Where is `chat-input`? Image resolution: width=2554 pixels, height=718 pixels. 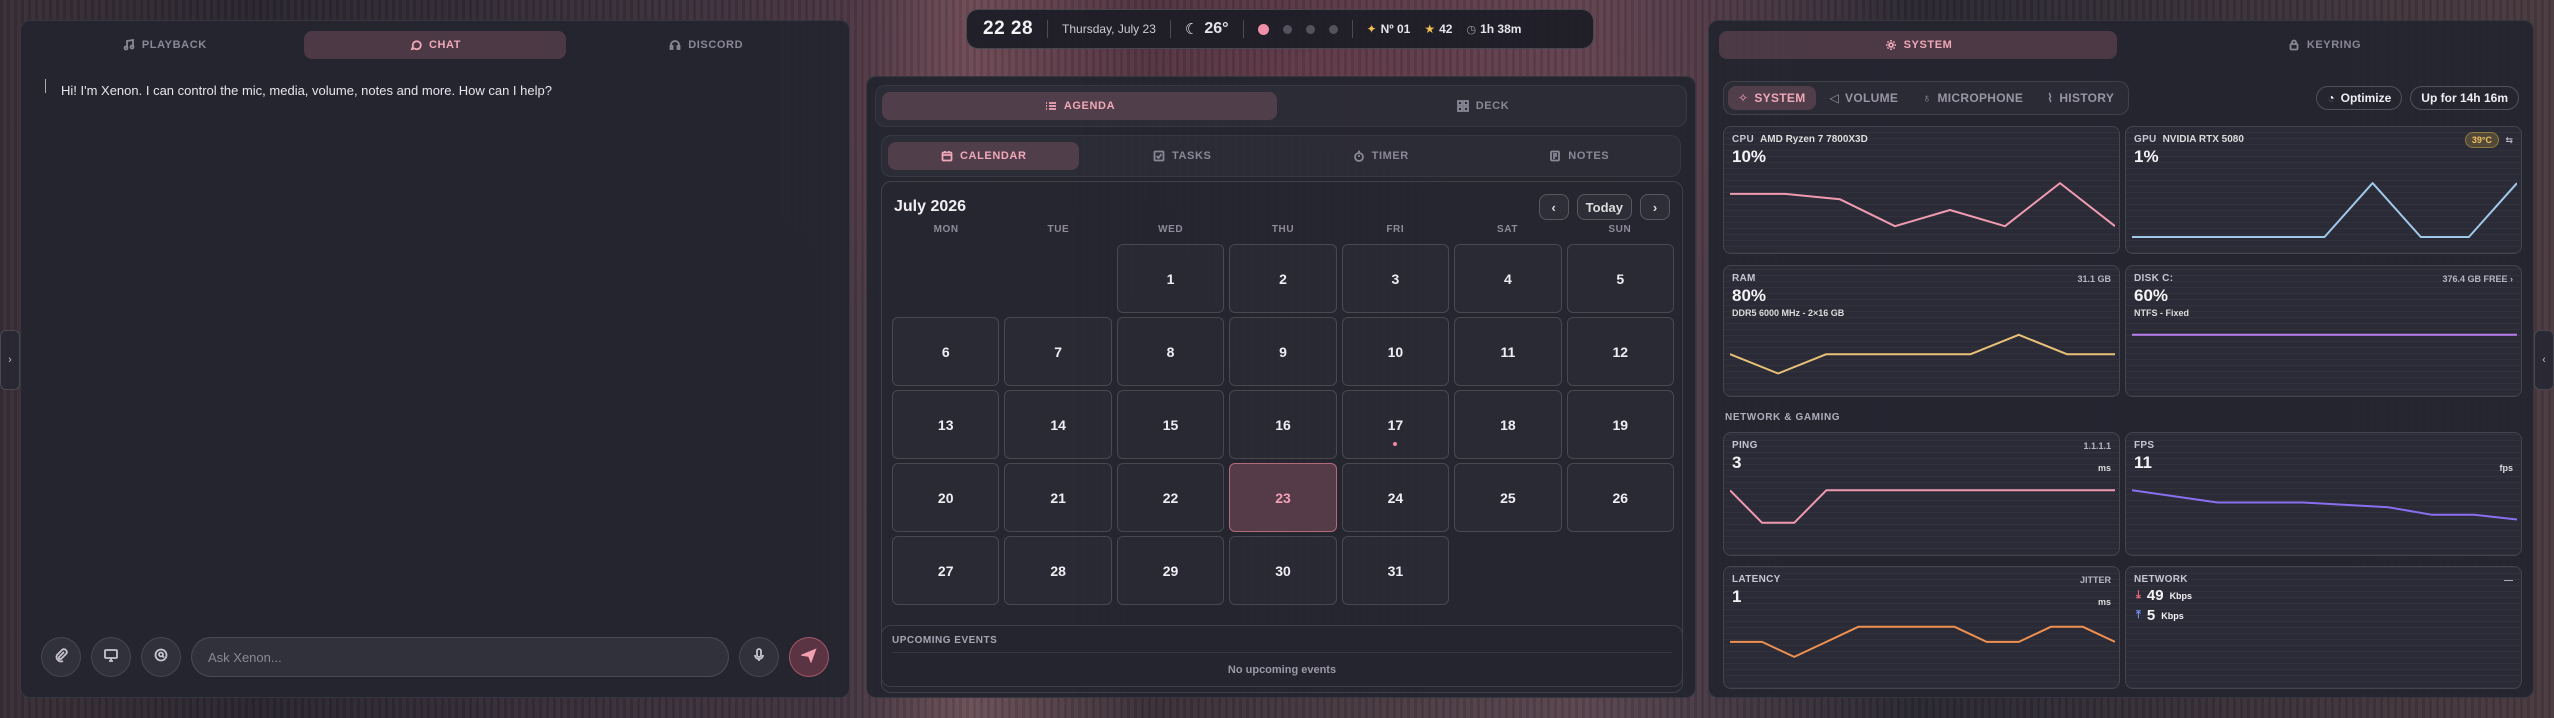 chat-input is located at coordinates (460, 657).